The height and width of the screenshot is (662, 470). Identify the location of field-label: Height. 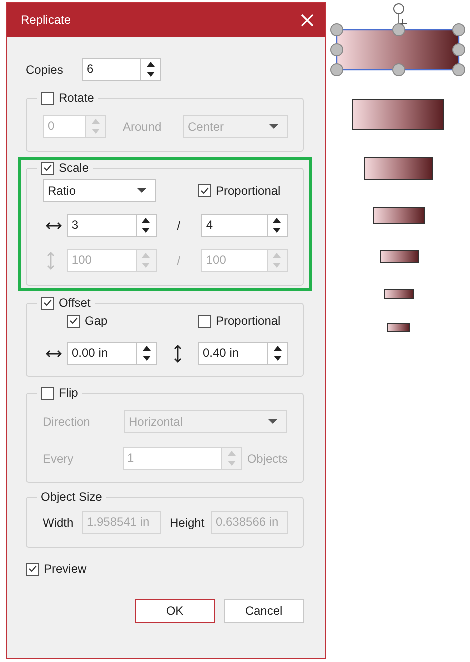
(188, 523).